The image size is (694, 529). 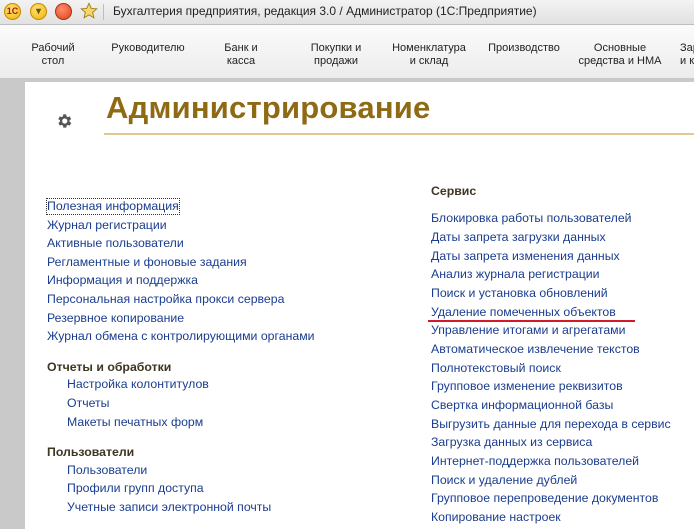 I want to click on title-underline, so click(x=399, y=134).